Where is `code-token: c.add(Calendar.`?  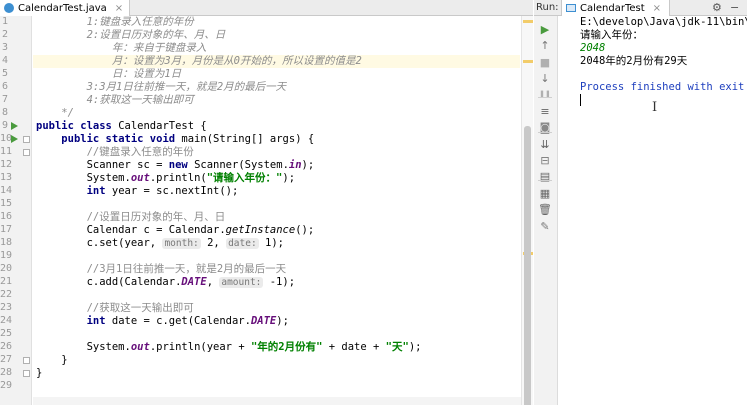 code-token: c.add(Calendar. is located at coordinates (134, 282).